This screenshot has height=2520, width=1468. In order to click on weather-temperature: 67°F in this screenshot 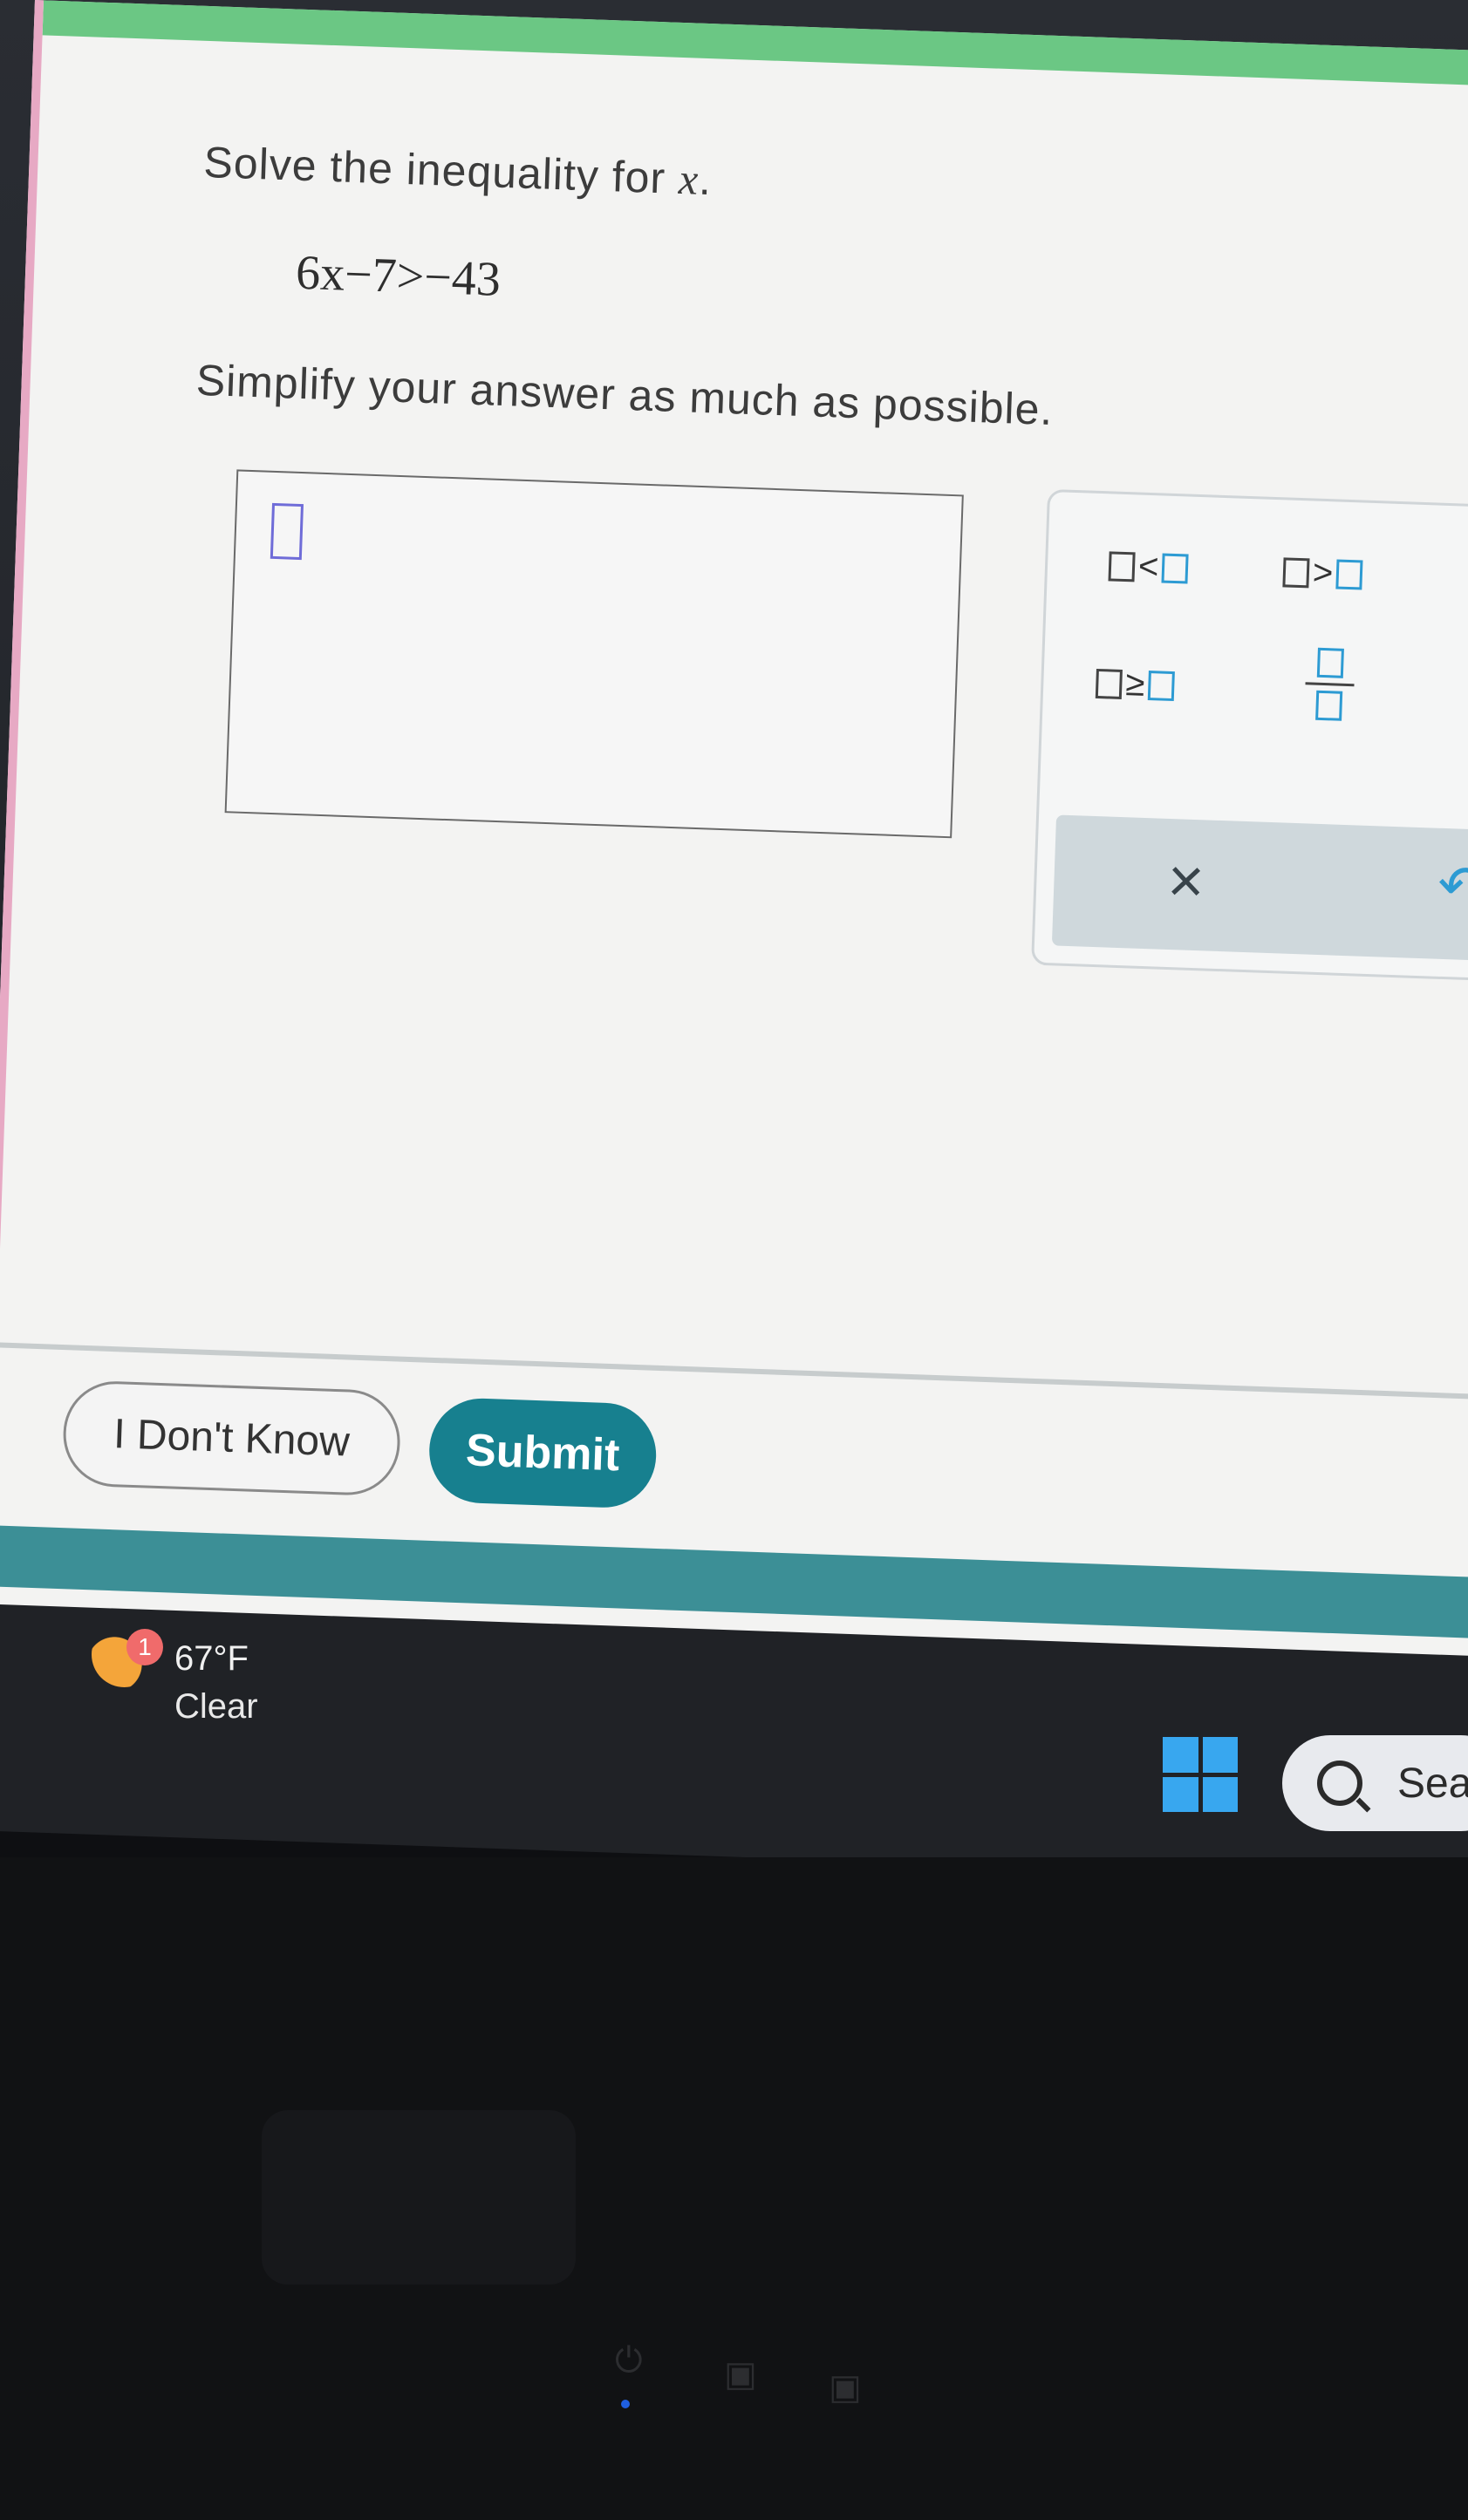, I will do `click(211, 1659)`.